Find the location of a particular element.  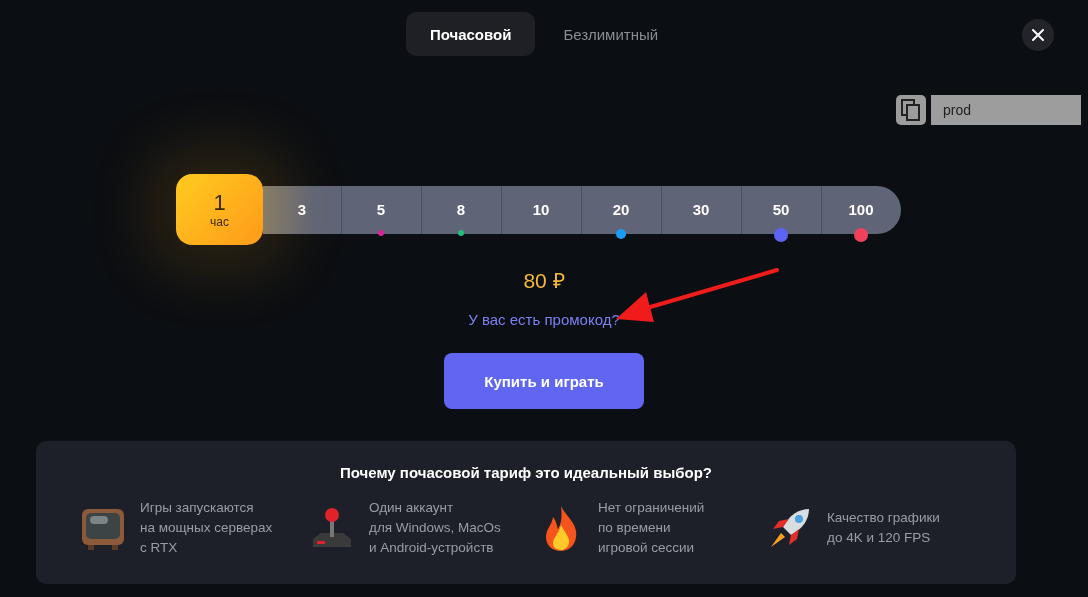

close-icon is located at coordinates (1038, 35).